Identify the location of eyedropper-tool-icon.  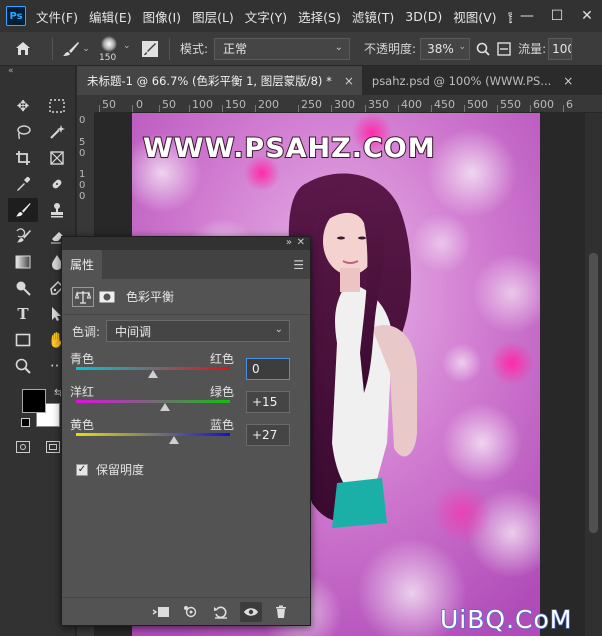
(23, 184).